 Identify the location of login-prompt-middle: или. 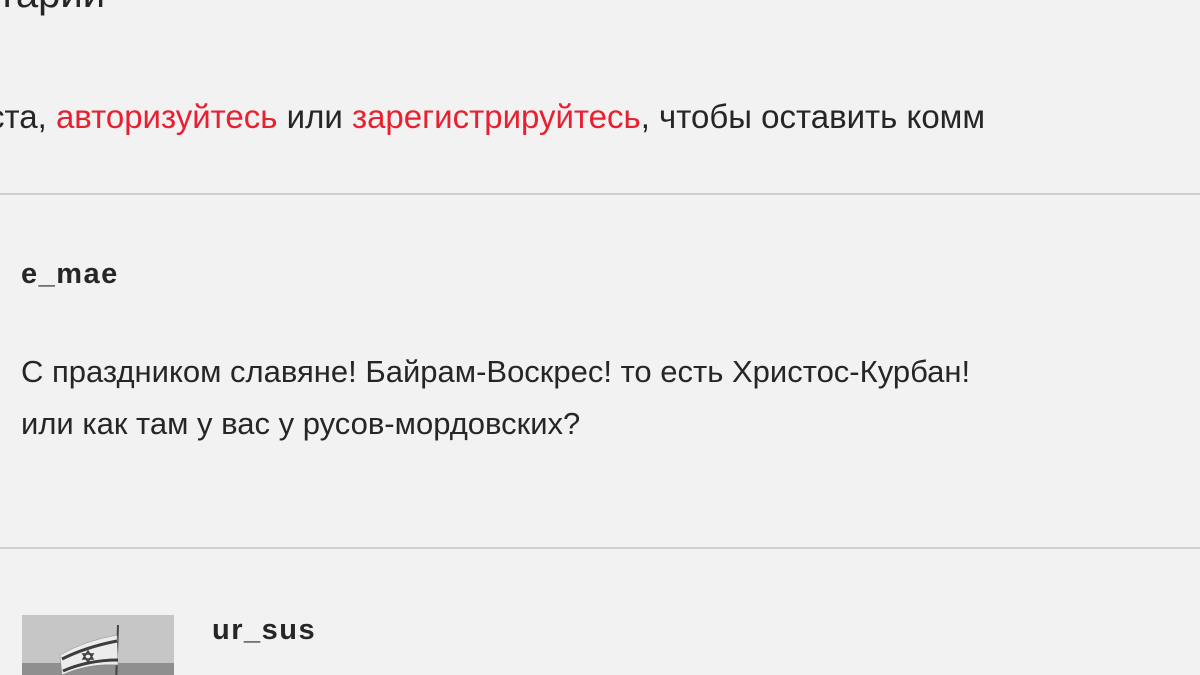
(314, 116).